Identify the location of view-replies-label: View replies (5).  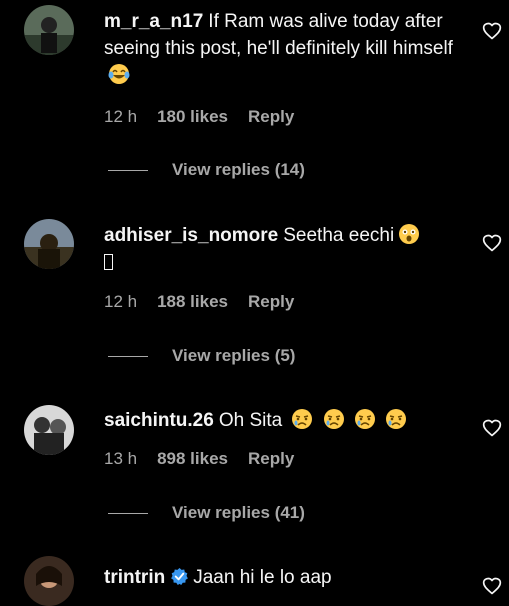
(234, 355).